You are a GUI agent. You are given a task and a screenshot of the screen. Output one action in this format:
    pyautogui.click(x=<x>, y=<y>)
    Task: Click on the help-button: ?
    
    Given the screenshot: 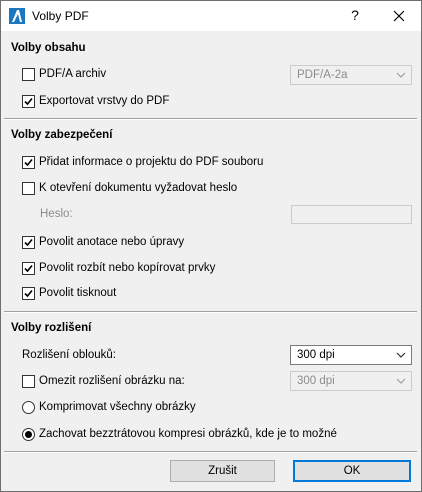 What is the action you would take?
    pyautogui.click(x=355, y=15)
    